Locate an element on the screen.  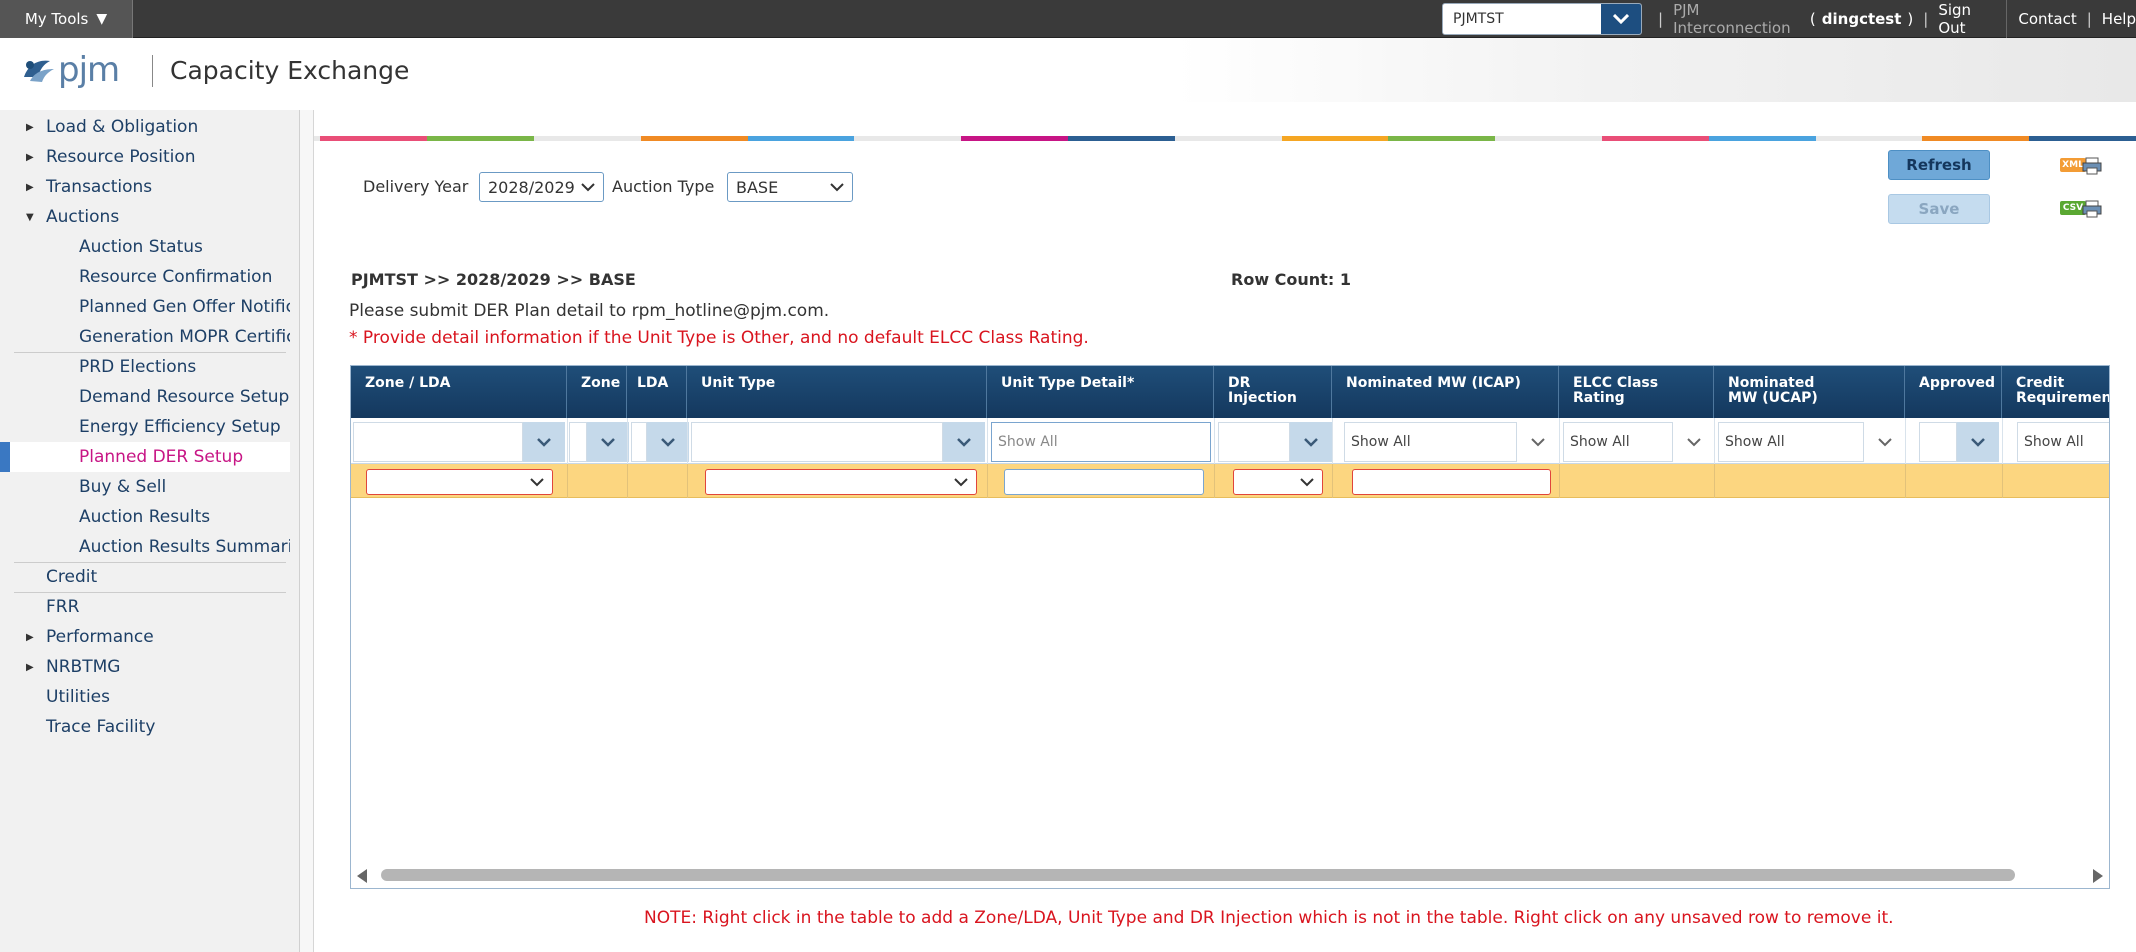
row-count-value: 1 is located at coordinates (1345, 279).